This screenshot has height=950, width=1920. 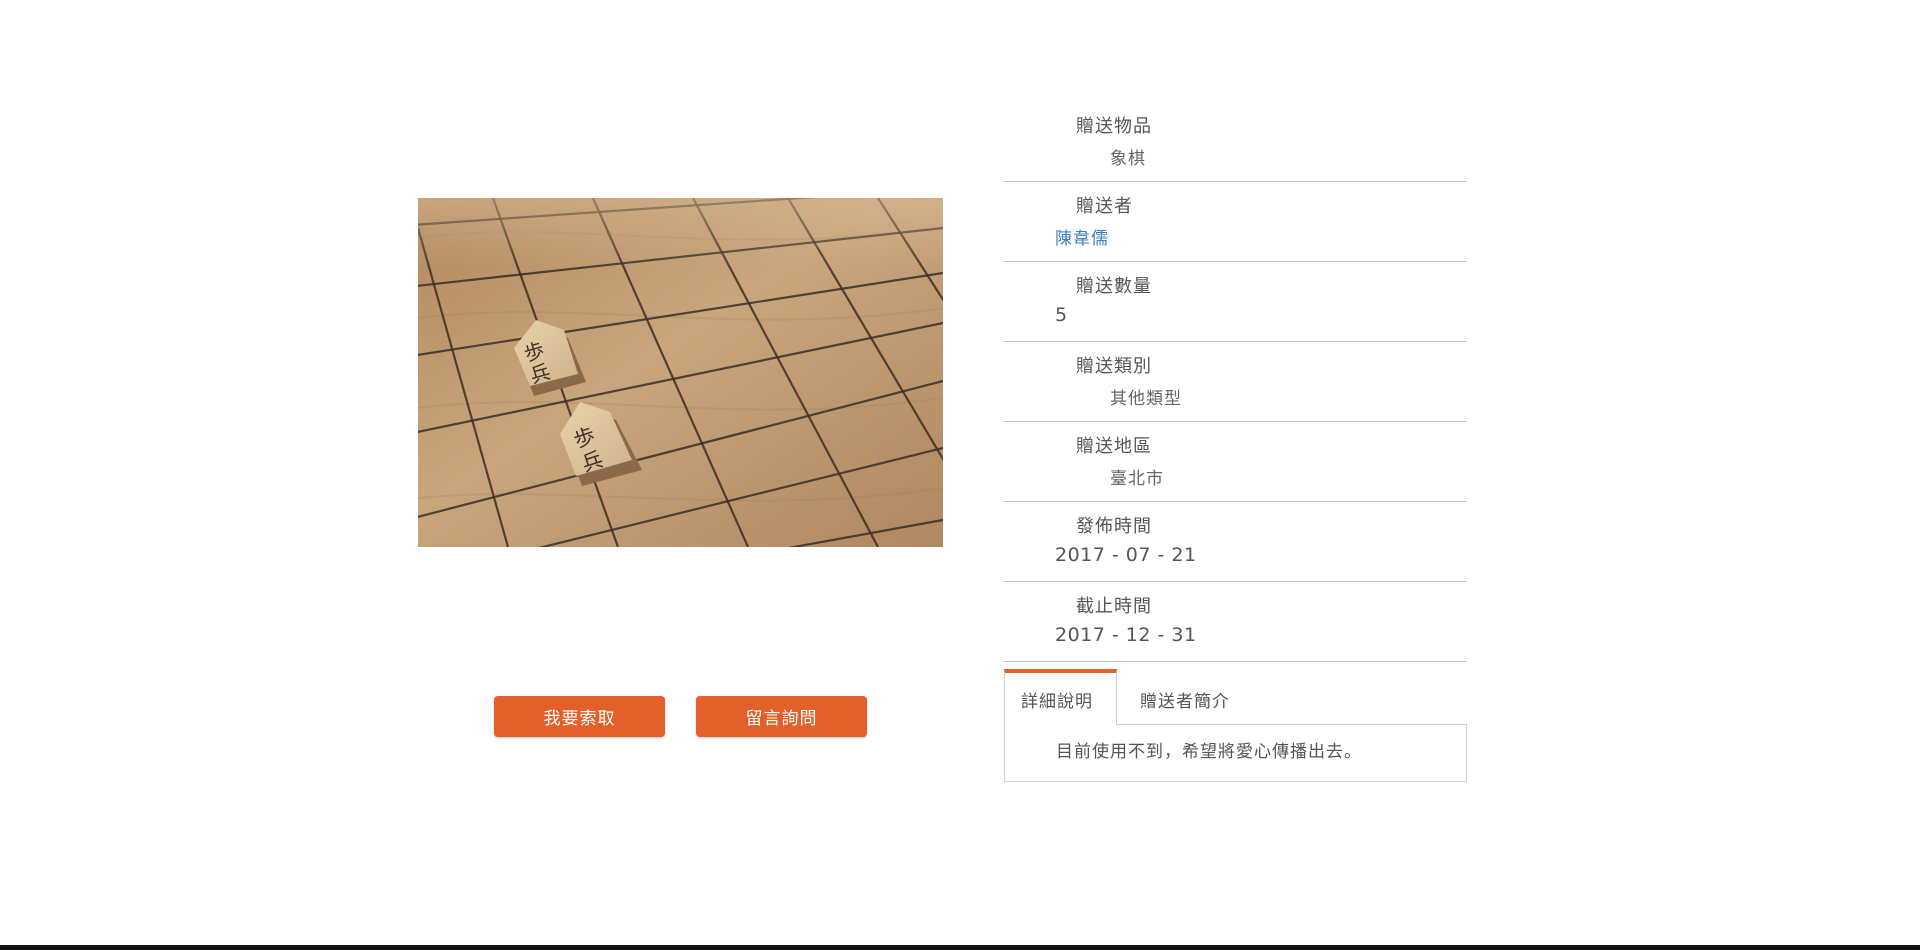 I want to click on field-label: 發佈時間, so click(x=1114, y=526).